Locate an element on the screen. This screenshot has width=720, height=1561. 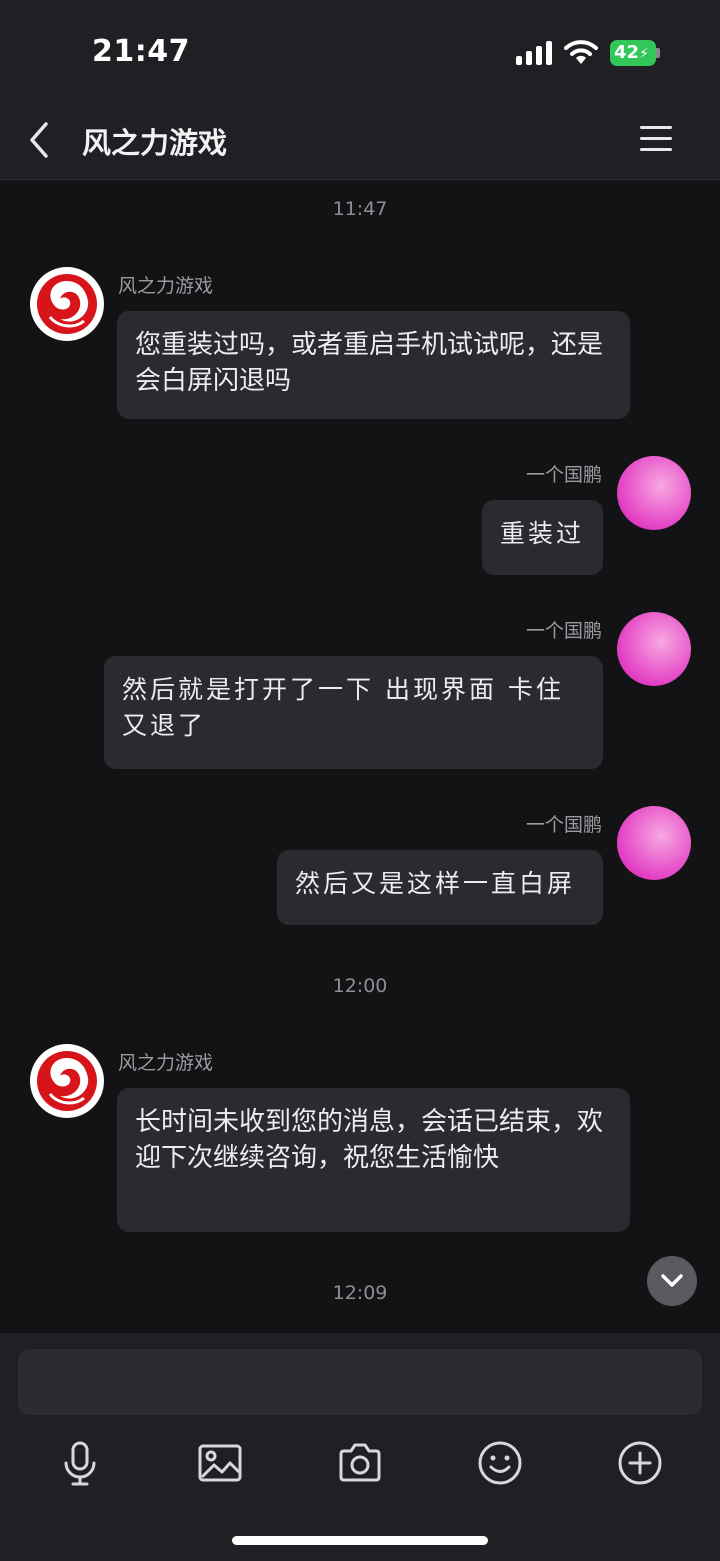
message-input is located at coordinates (360, 1382).